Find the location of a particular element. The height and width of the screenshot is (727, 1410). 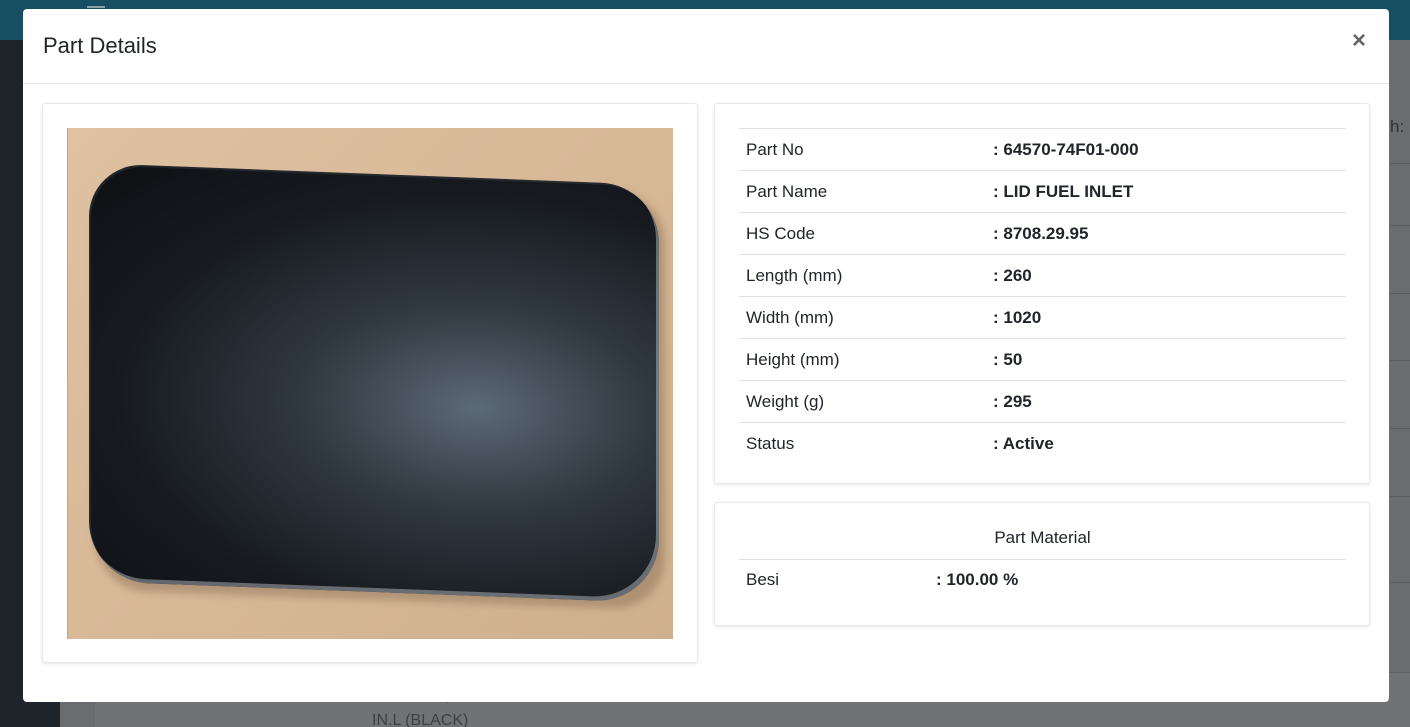

modal-title: Part Details is located at coordinates (100, 45).